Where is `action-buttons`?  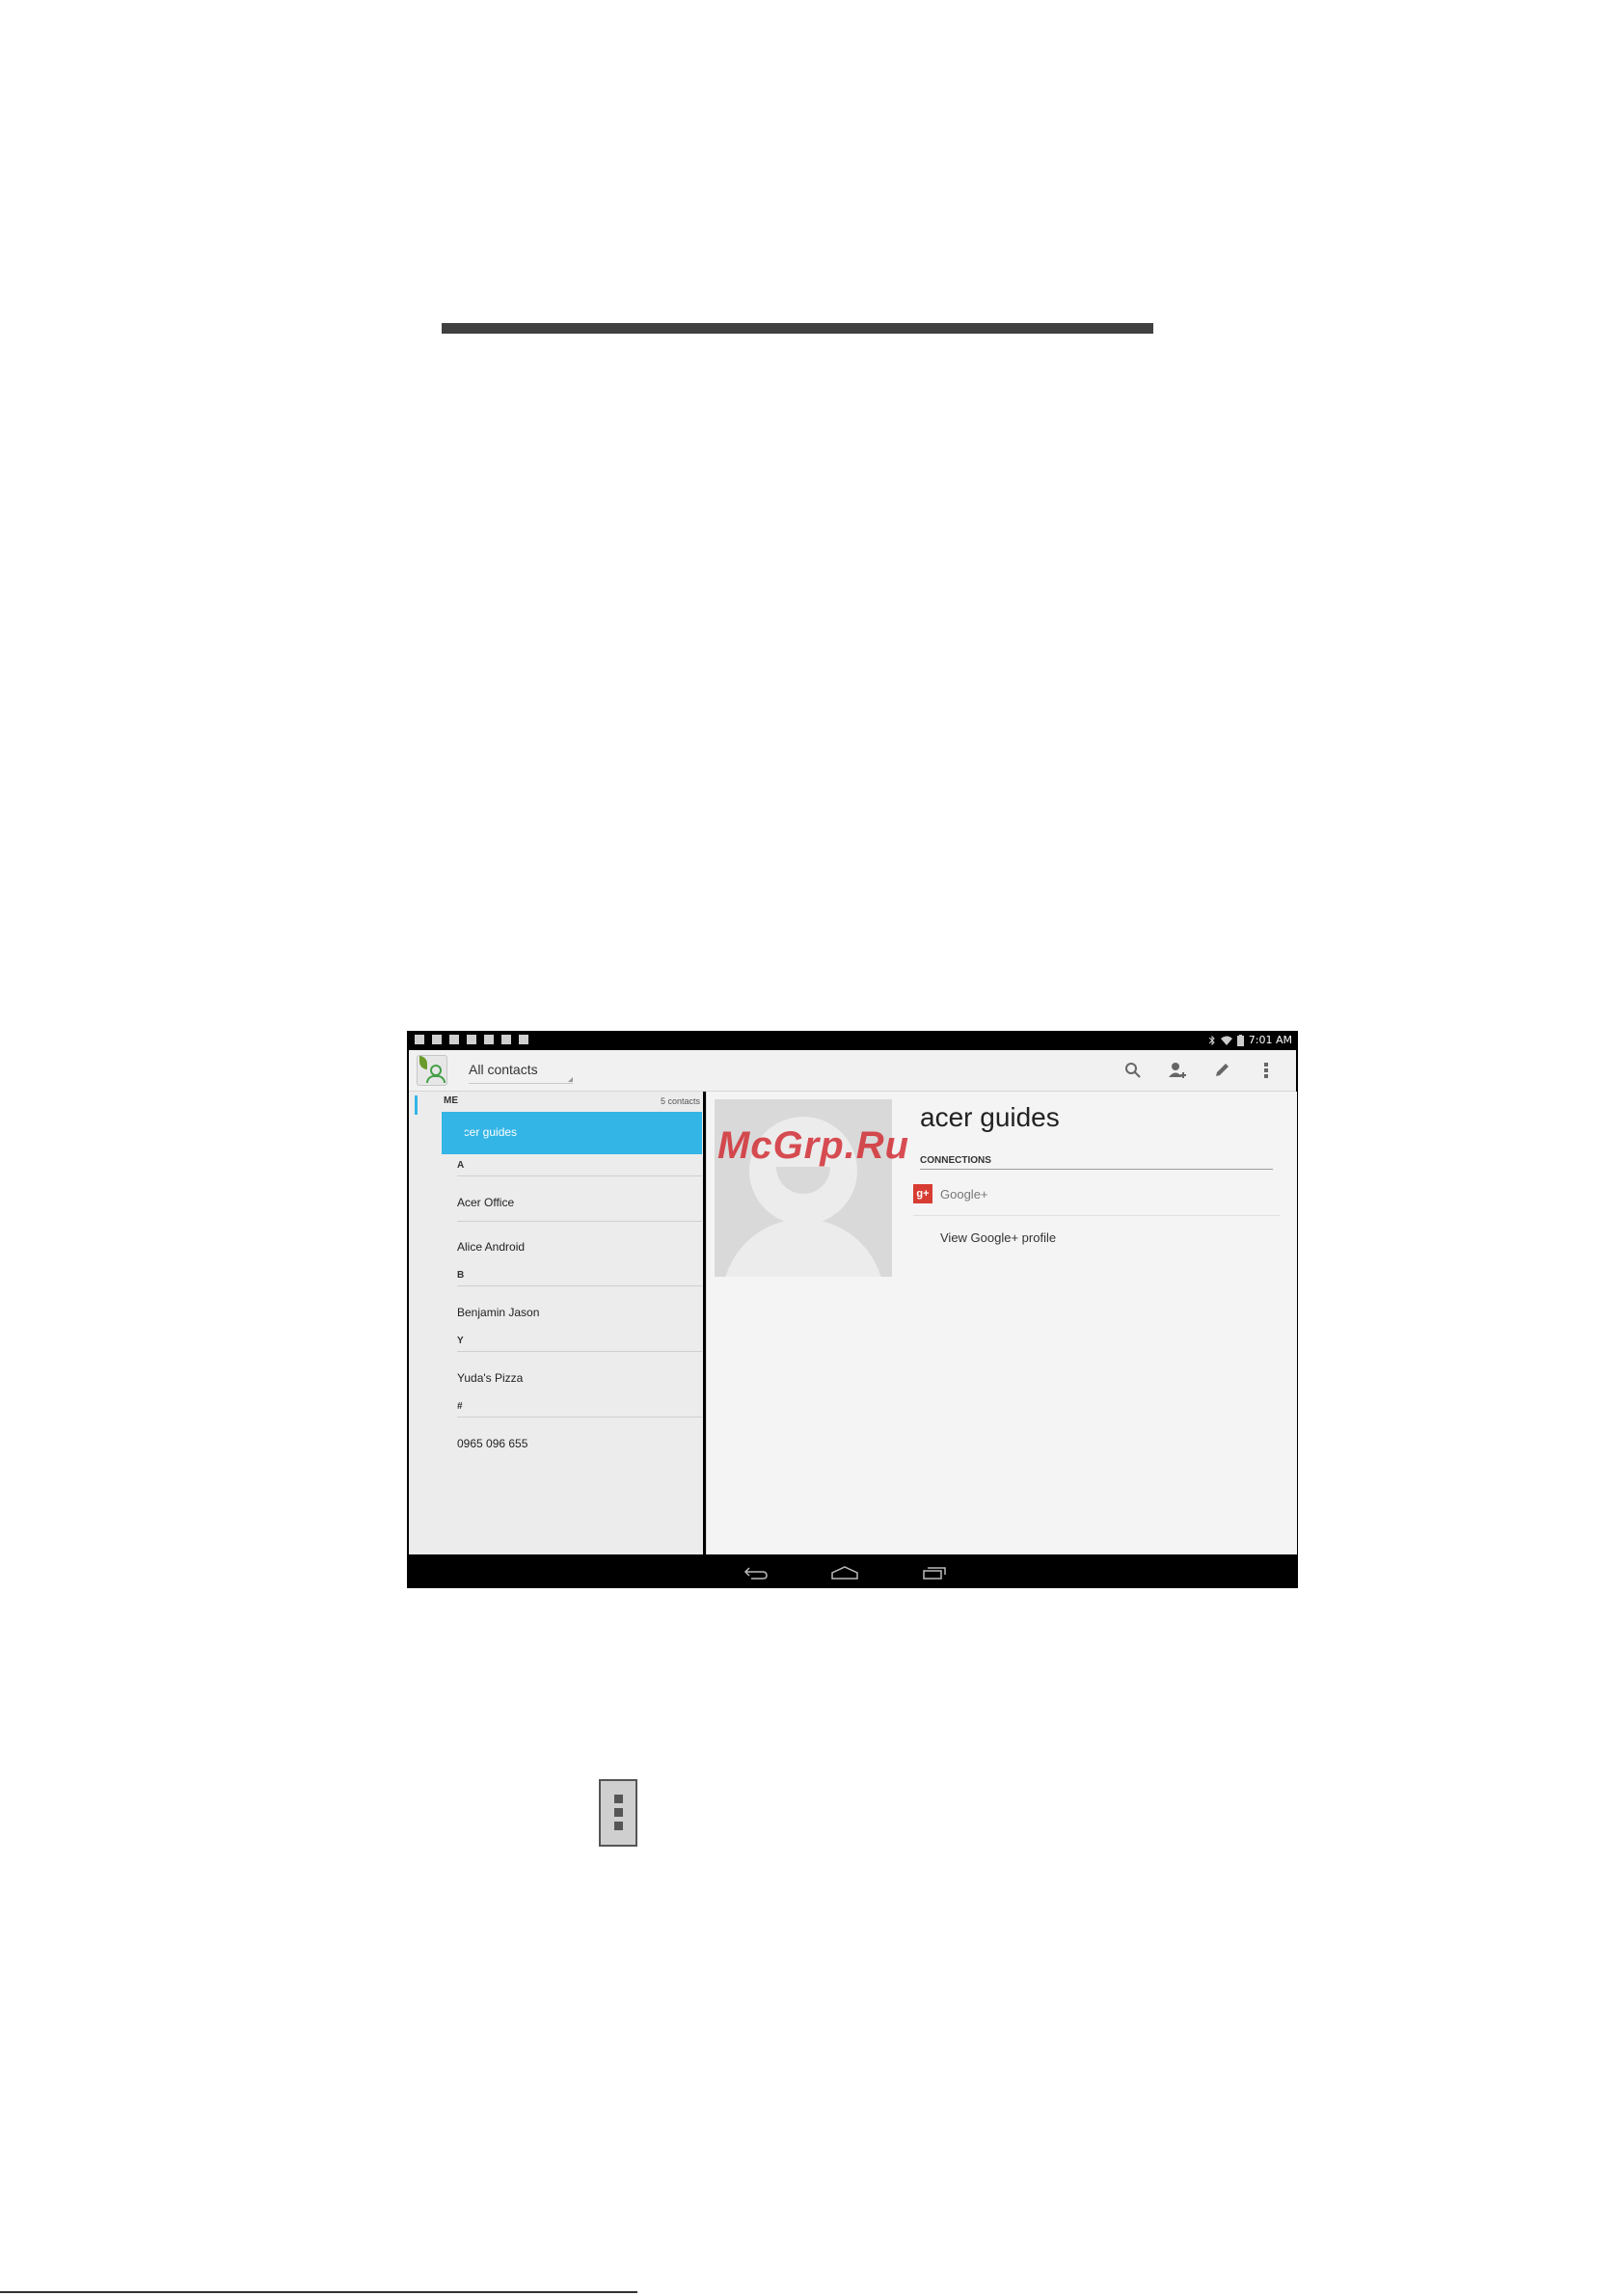 action-buttons is located at coordinates (1199, 1070).